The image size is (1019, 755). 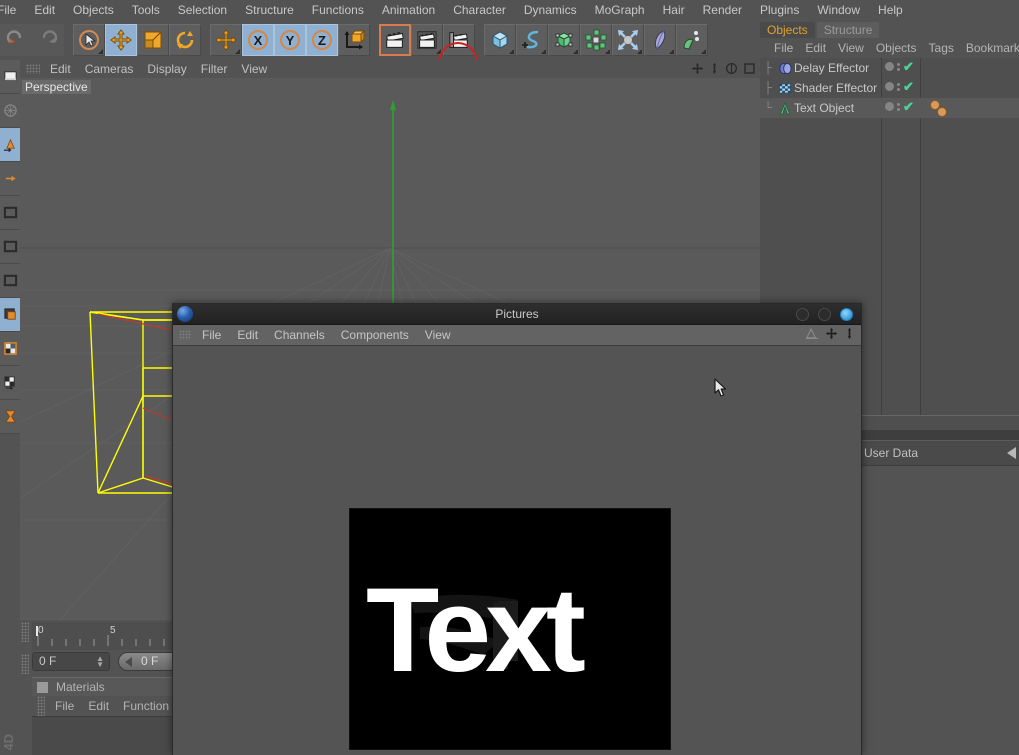 What do you see at coordinates (722, 10) in the screenshot?
I see `menu-item-render: Render` at bounding box center [722, 10].